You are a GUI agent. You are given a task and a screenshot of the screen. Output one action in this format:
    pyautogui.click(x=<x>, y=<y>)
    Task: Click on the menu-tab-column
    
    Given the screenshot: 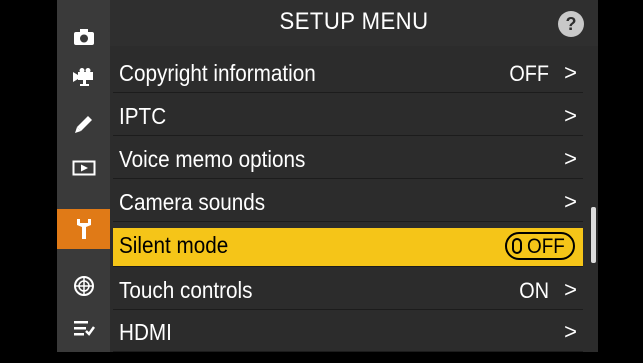 What is the action you would take?
    pyautogui.click(x=83, y=176)
    